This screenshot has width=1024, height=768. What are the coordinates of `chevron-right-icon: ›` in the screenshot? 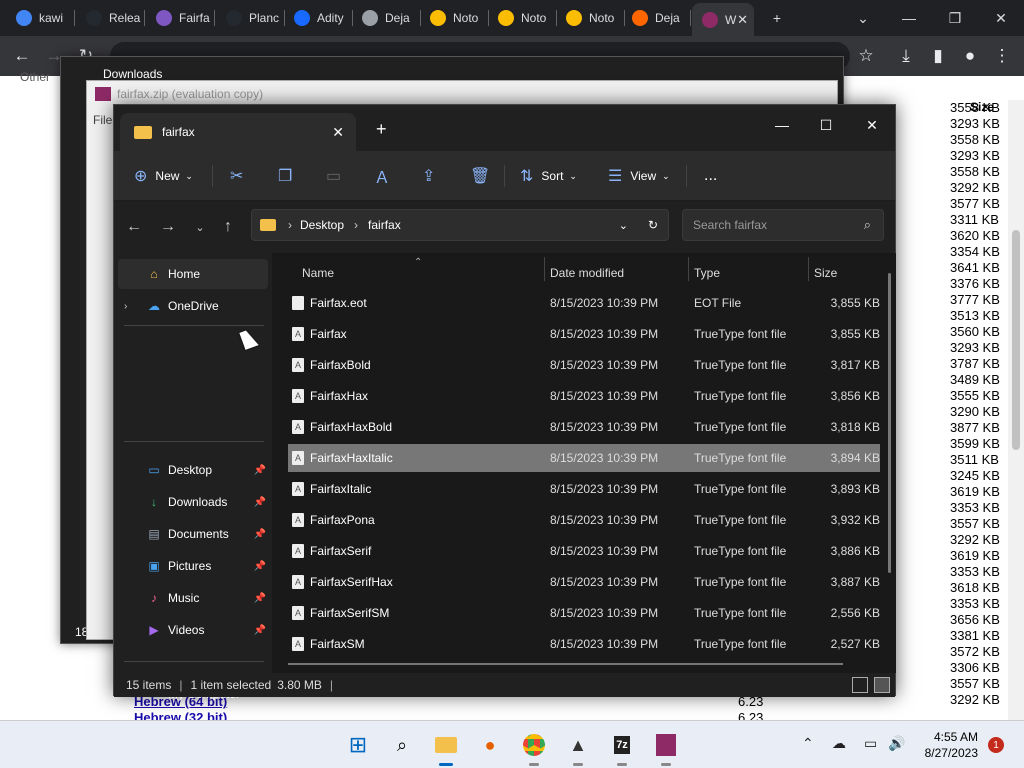 It's located at (125, 306).